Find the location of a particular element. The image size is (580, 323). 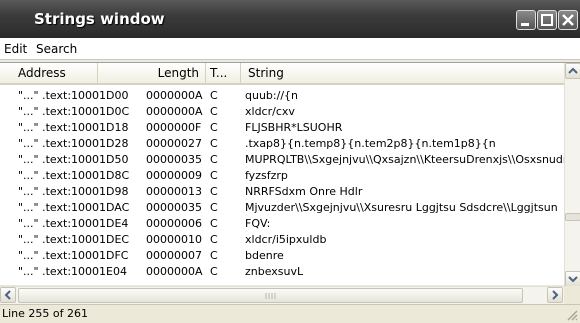

scroll-up-button is located at coordinates (572, 71).